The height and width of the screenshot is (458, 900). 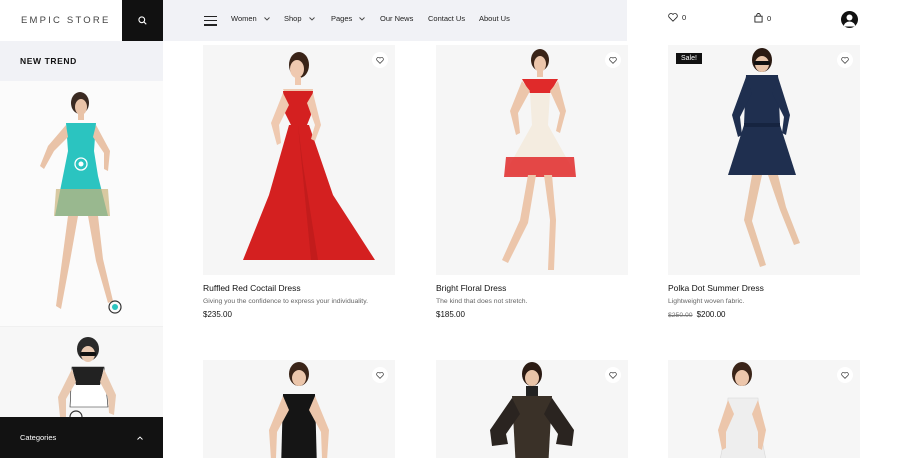 I want to click on search-icon, so click(x=142, y=20).